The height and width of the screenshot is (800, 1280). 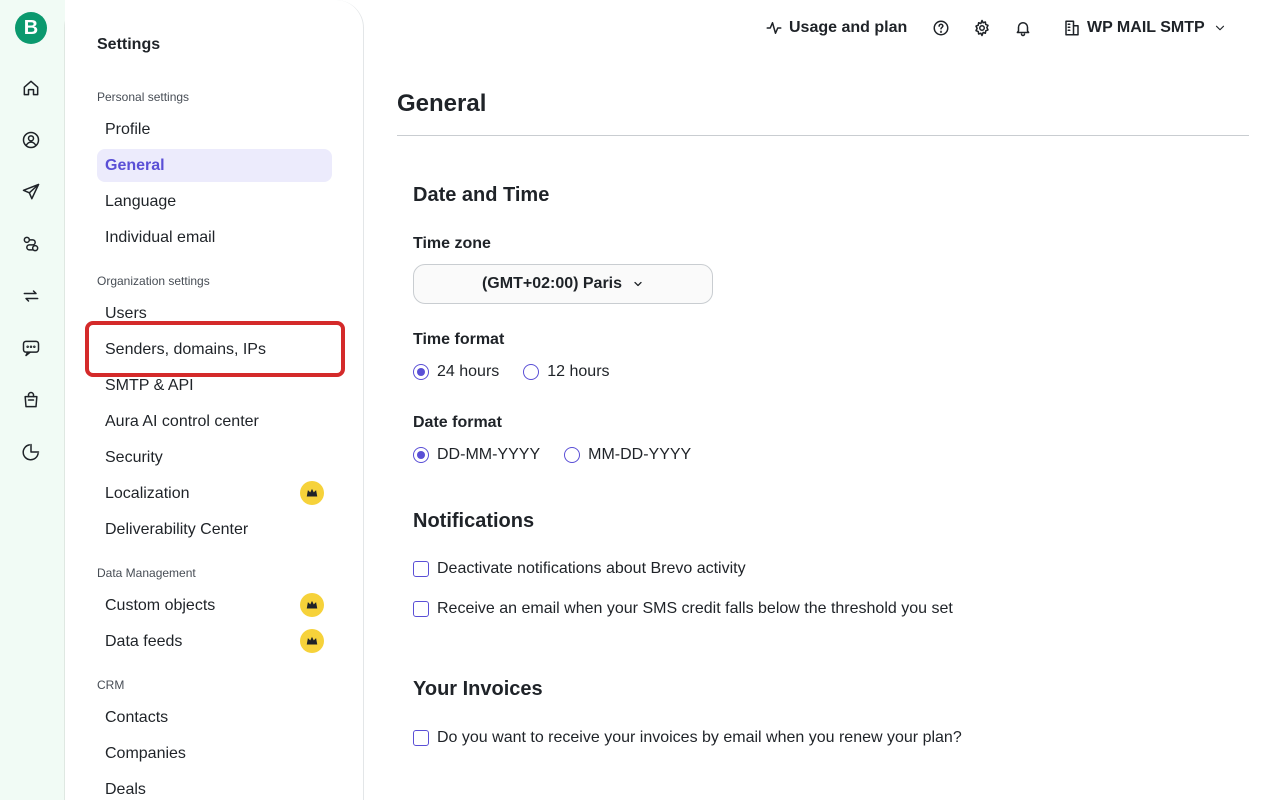 What do you see at coordinates (572, 455) in the screenshot?
I see `radio-mm-dd-yyyy` at bounding box center [572, 455].